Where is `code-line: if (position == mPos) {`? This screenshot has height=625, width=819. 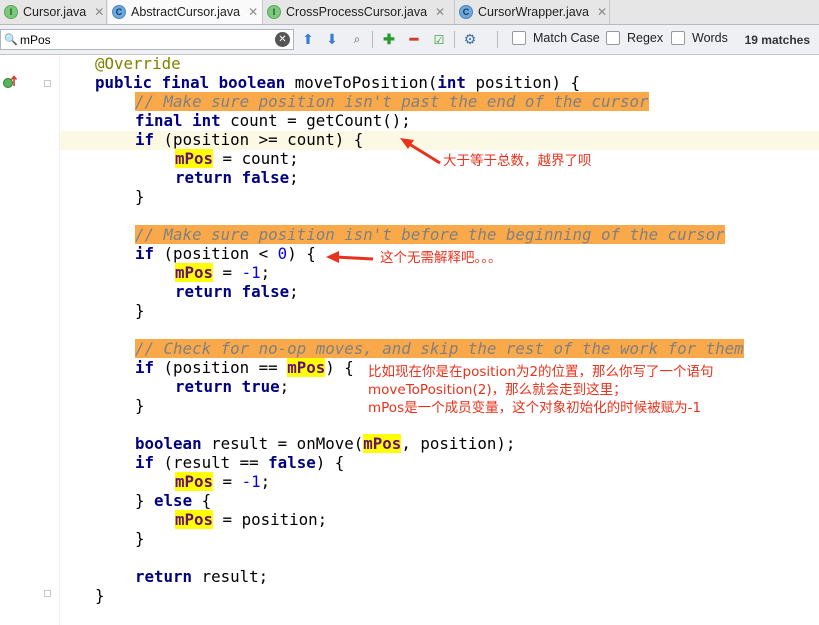 code-line: if (position == mPos) { is located at coordinates (244, 367).